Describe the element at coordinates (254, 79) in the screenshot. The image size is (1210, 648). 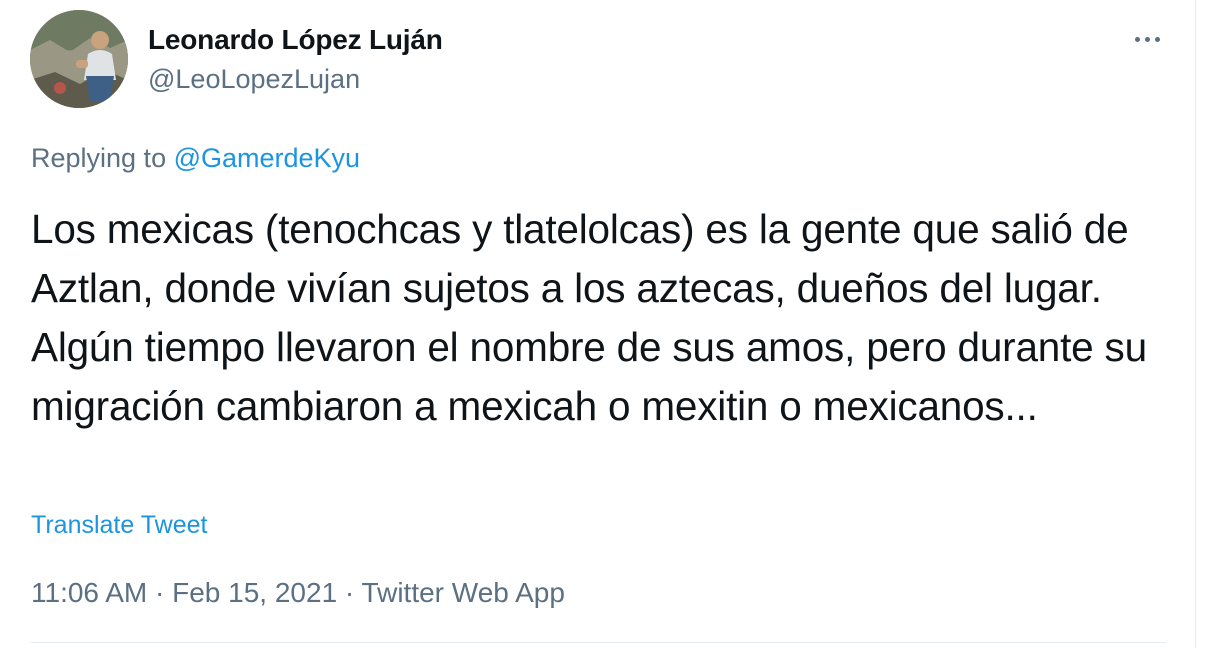
I see `author-handle: @LeoLopezLujan` at that location.